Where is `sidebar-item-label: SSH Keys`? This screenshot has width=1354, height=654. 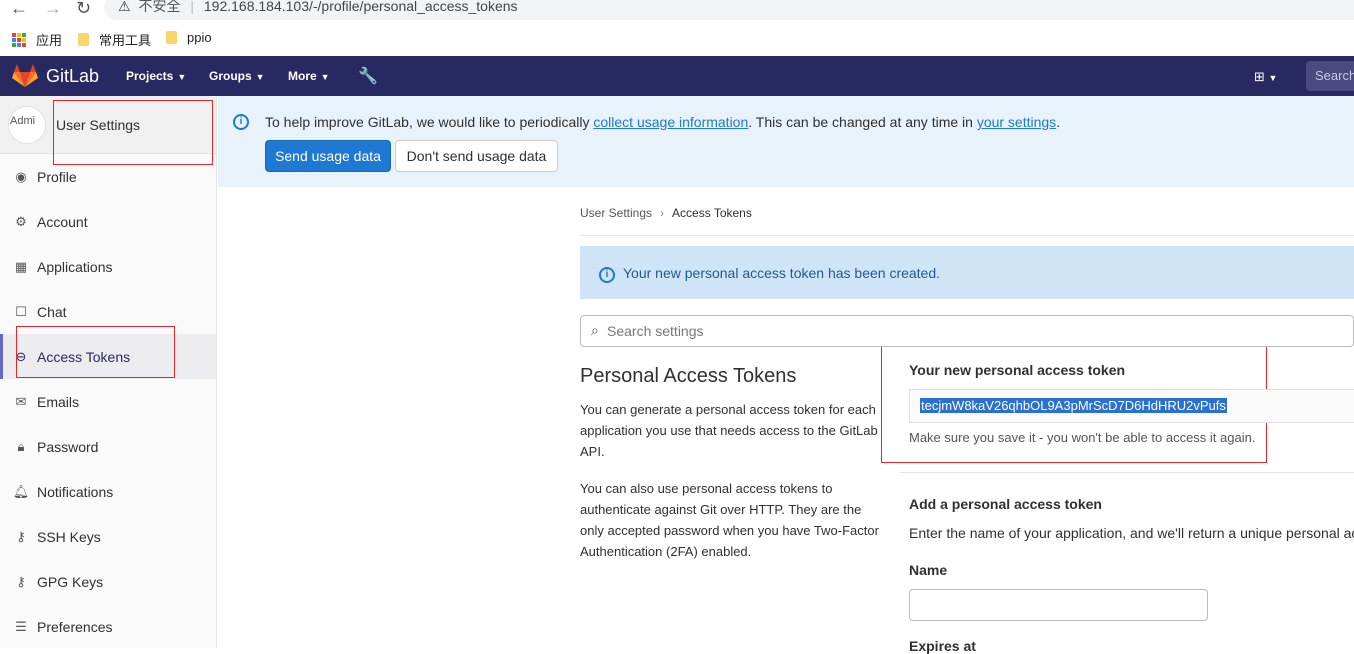
sidebar-item-label: SSH Keys is located at coordinates (69, 536).